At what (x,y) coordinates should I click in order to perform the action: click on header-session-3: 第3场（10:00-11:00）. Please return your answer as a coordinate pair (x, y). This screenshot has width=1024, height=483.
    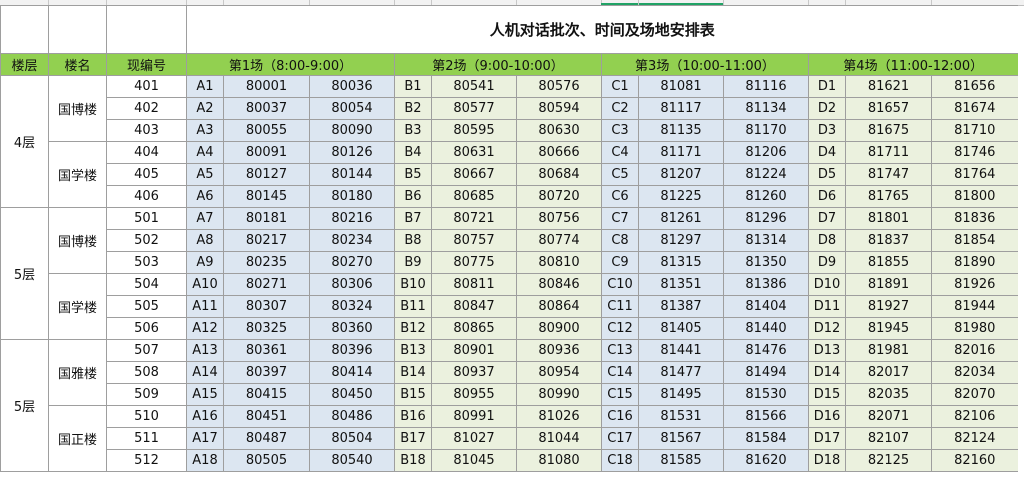
    Looking at the image, I should click on (705, 64).